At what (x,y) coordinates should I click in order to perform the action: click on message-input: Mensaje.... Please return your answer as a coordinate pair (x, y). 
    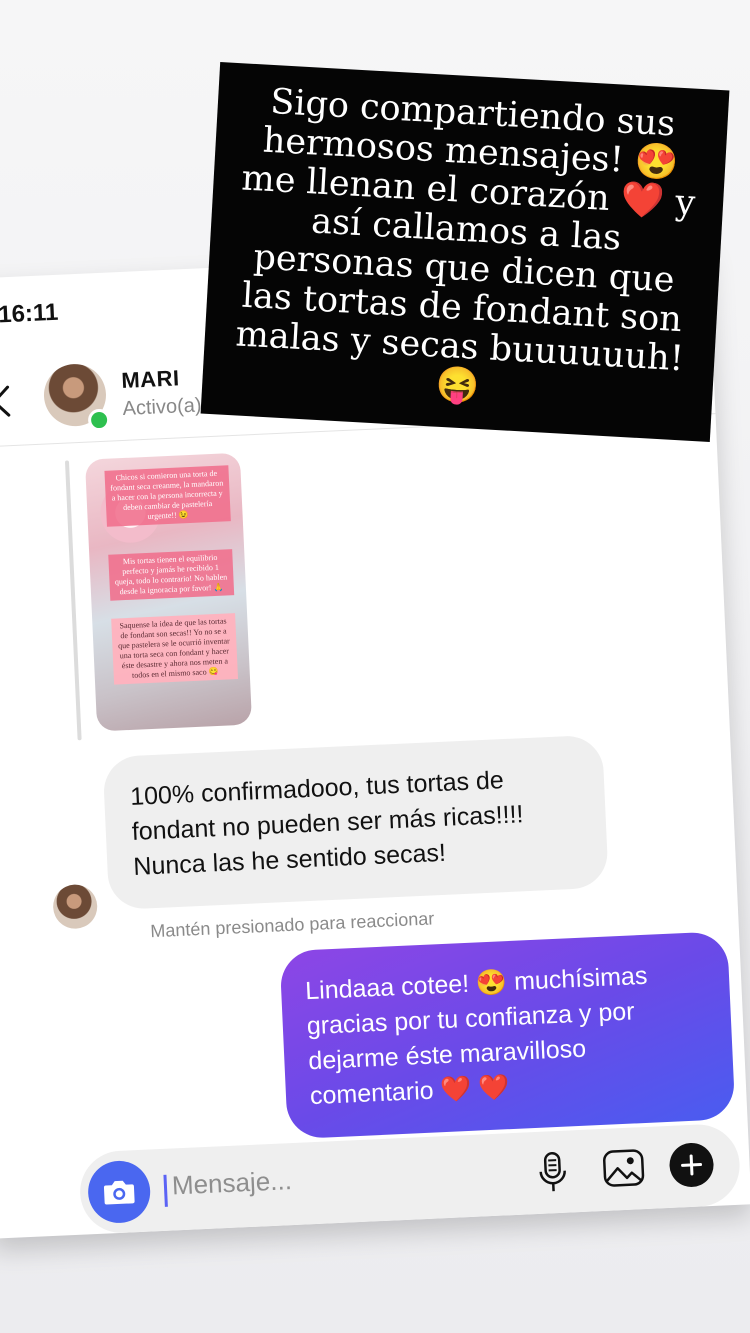
    Looking at the image, I should click on (231, 1183).